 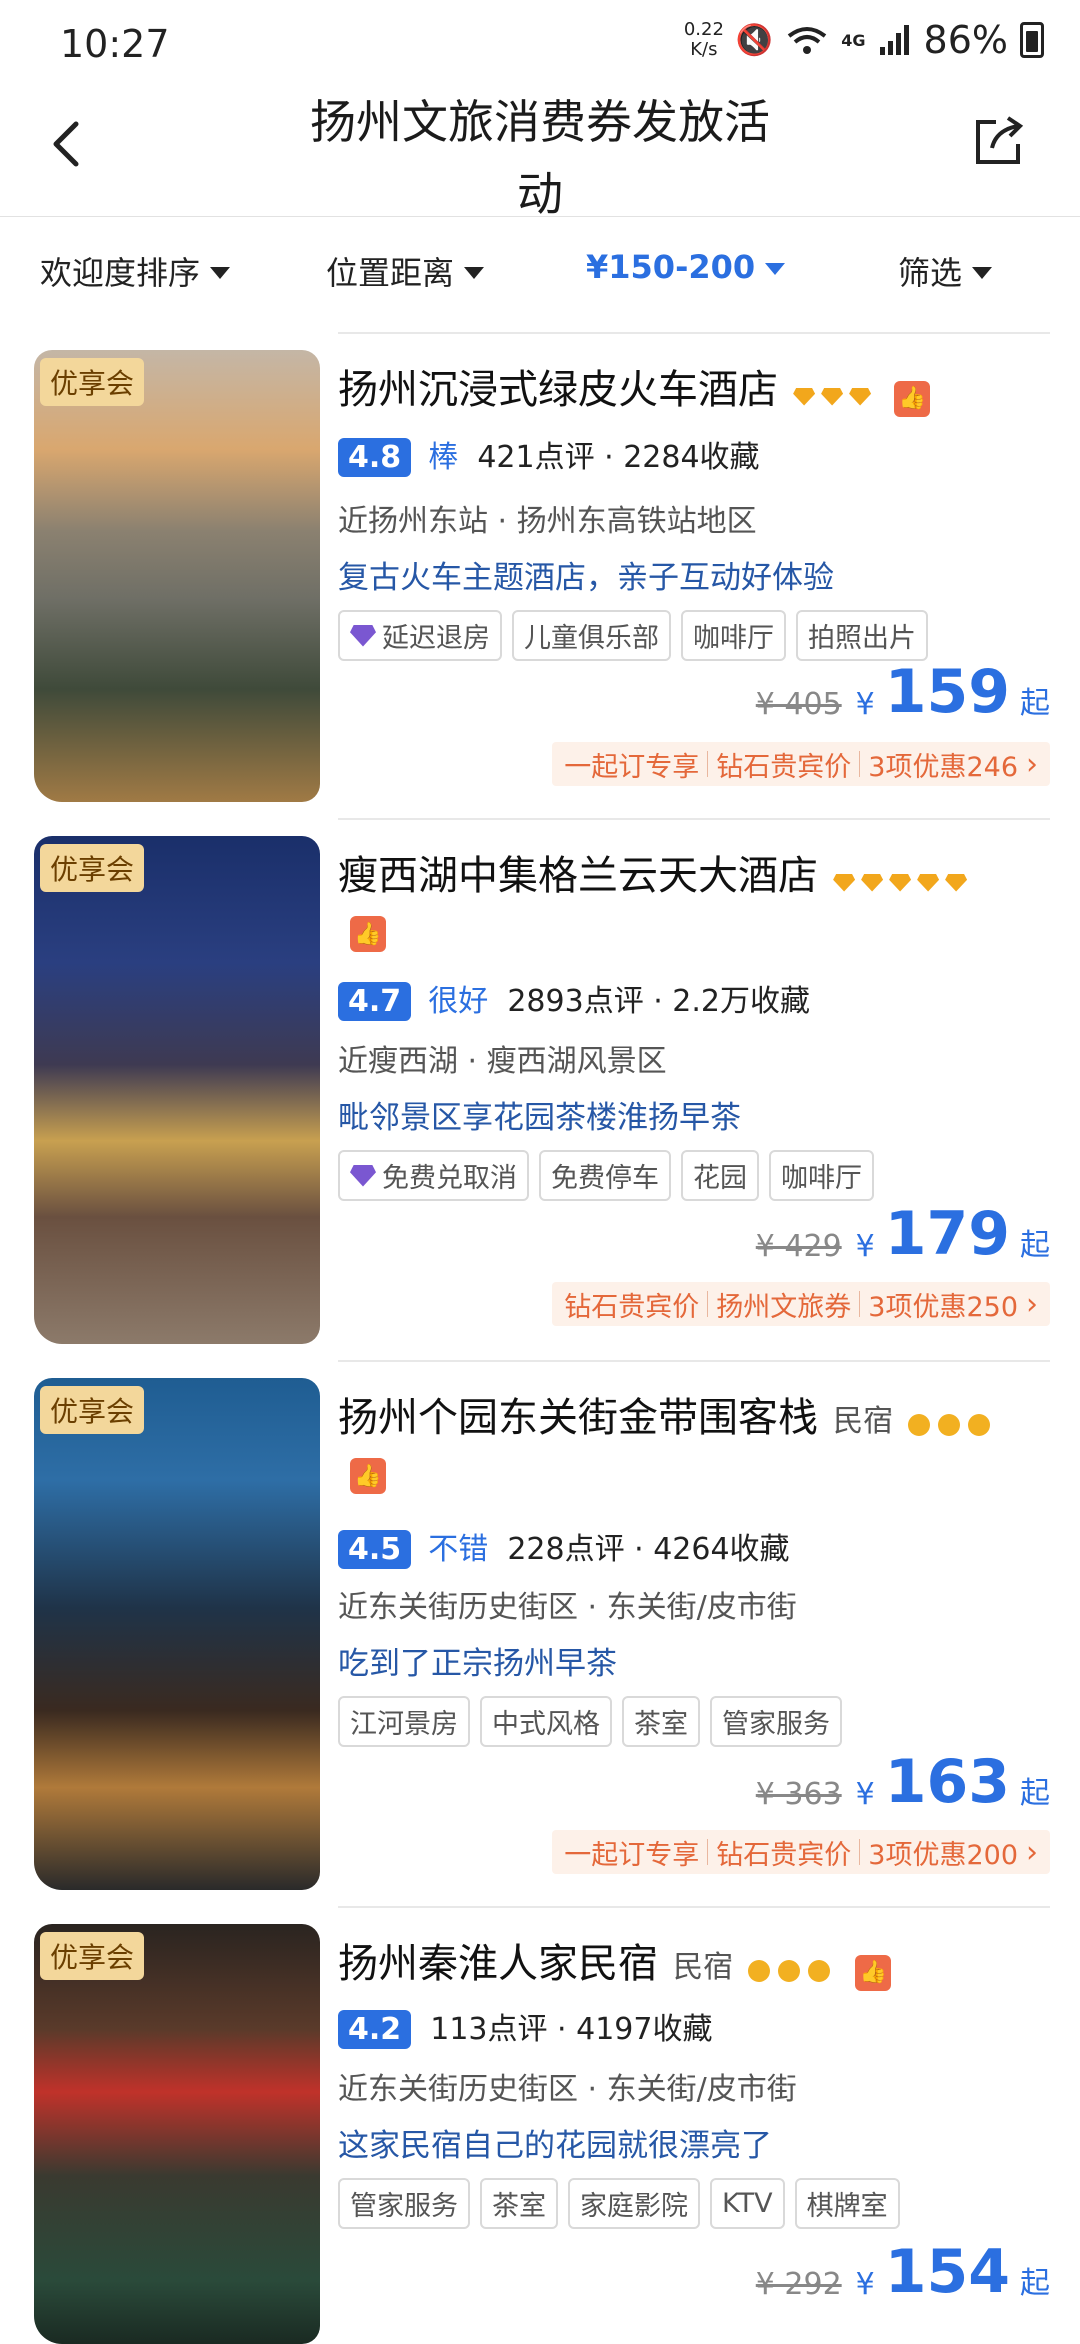 I want to click on sort-dropdown: 欢迎度排序, so click(x=135, y=271).